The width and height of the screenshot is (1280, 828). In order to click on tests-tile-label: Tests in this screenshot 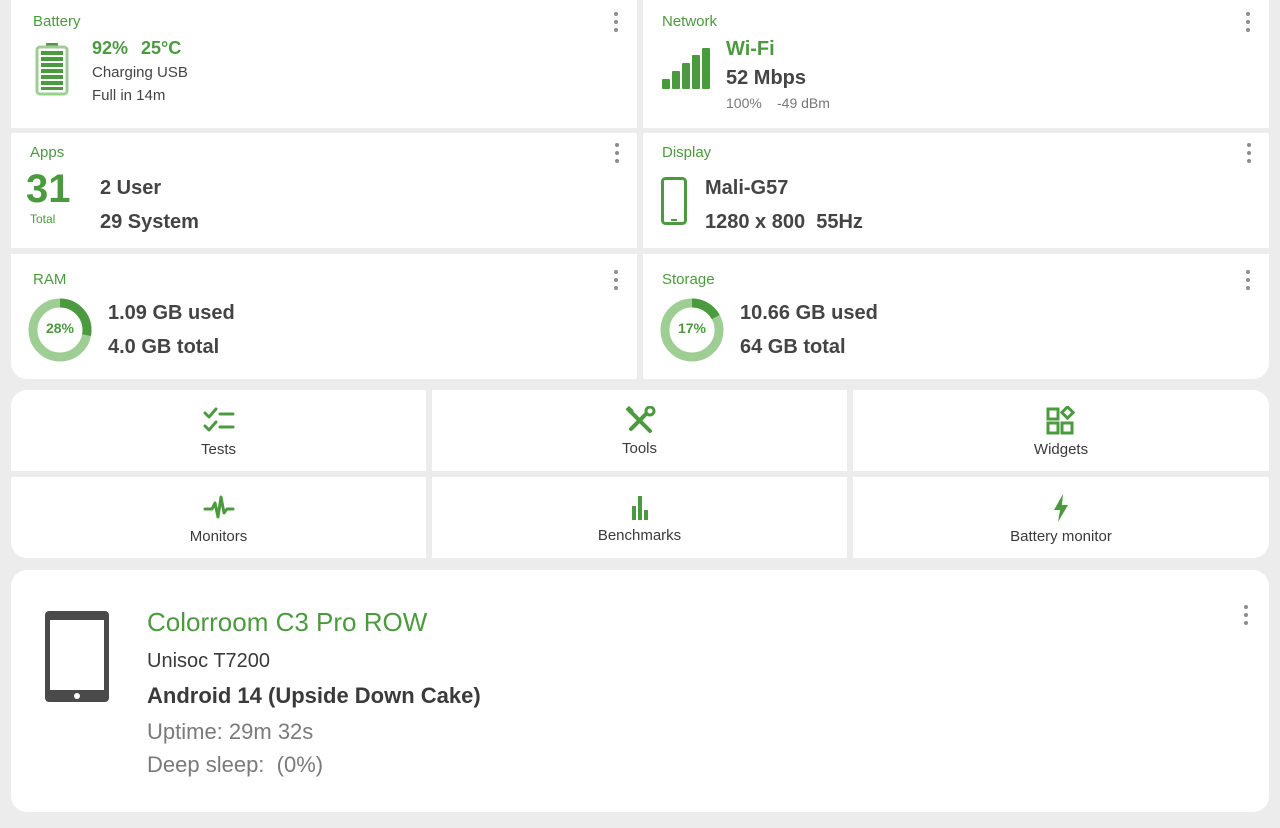, I will do `click(218, 449)`.